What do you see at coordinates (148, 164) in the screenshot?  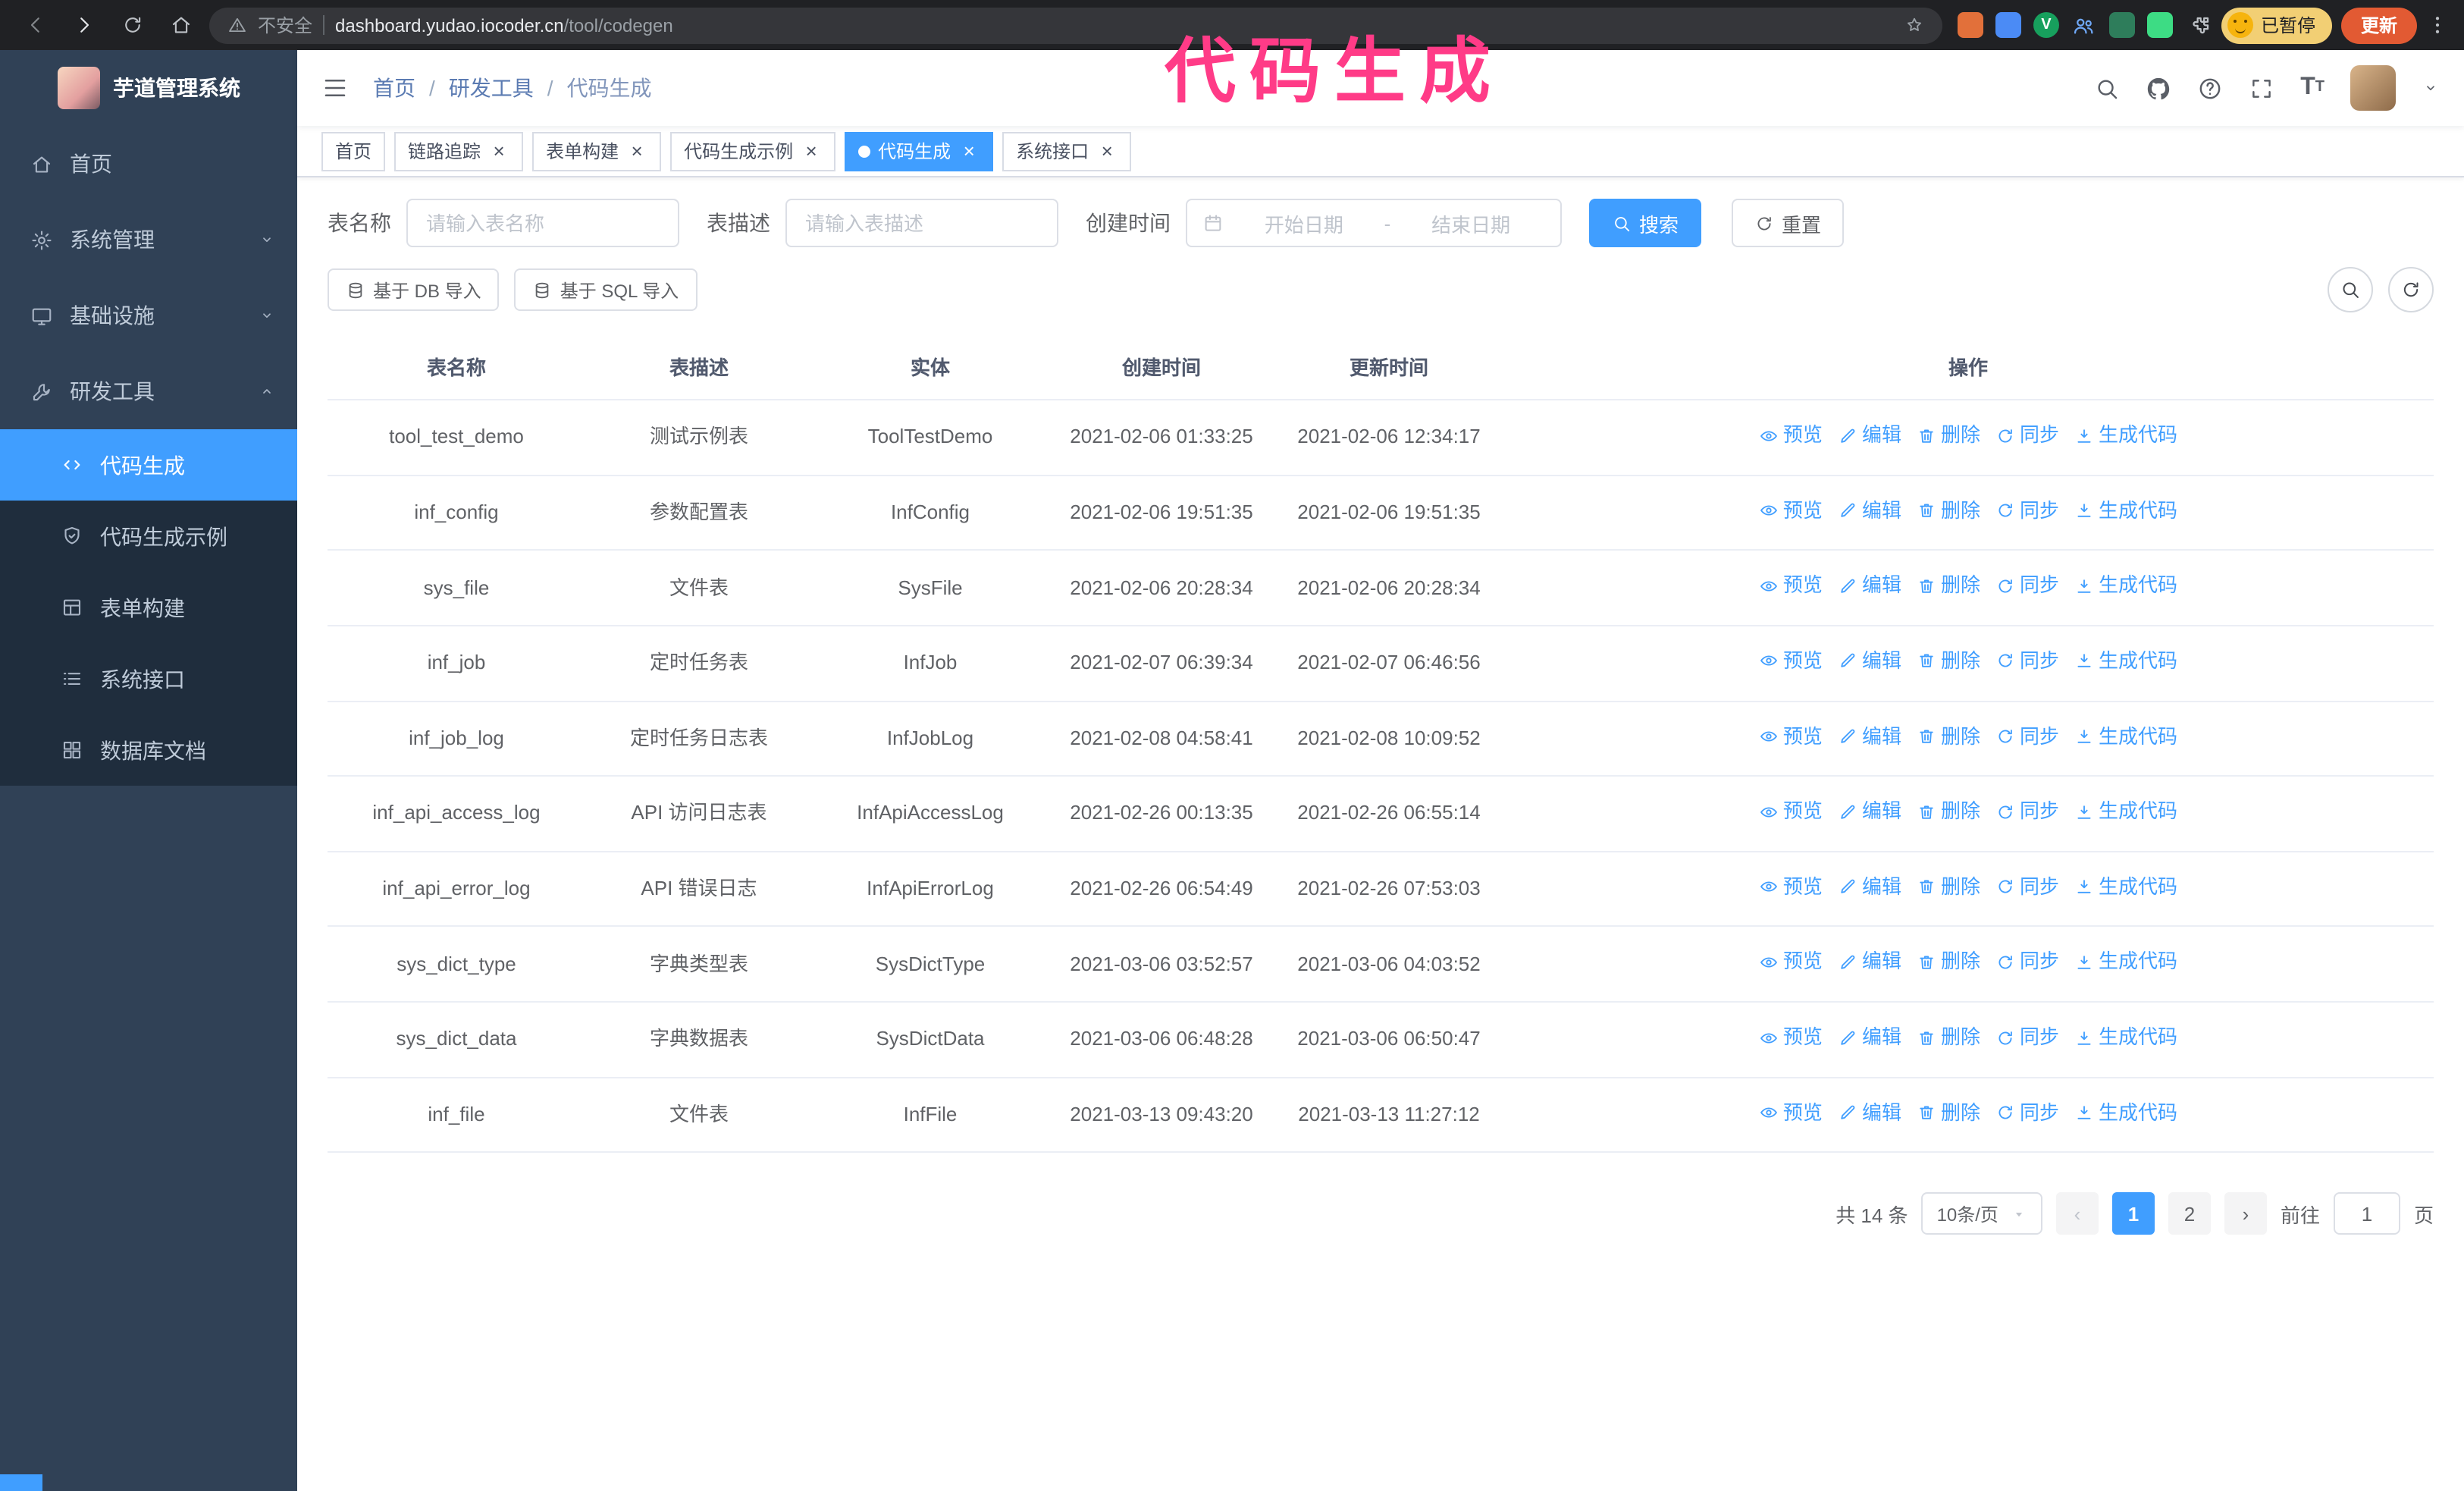 I see `sidebar-item-home: 首页` at bounding box center [148, 164].